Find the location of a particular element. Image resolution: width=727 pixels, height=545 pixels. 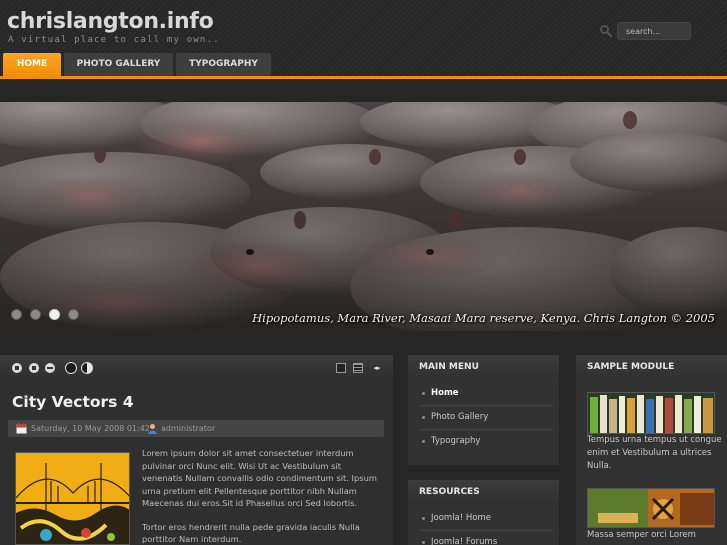

menu-item-label: Photo Gallery is located at coordinates (460, 417).